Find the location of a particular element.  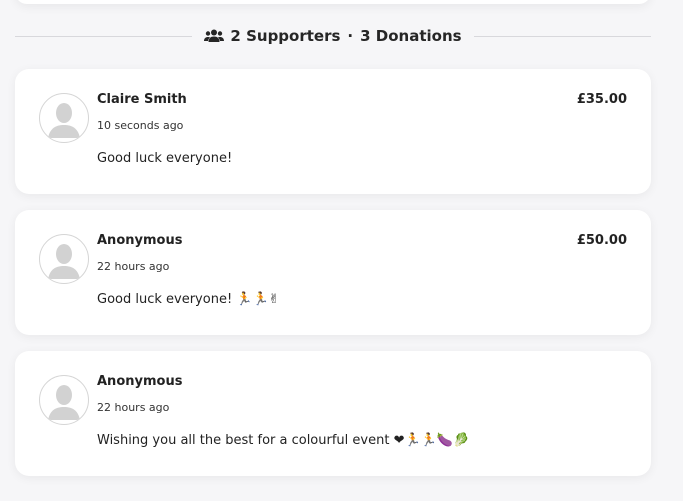

divider-line-left is located at coordinates (104, 36).